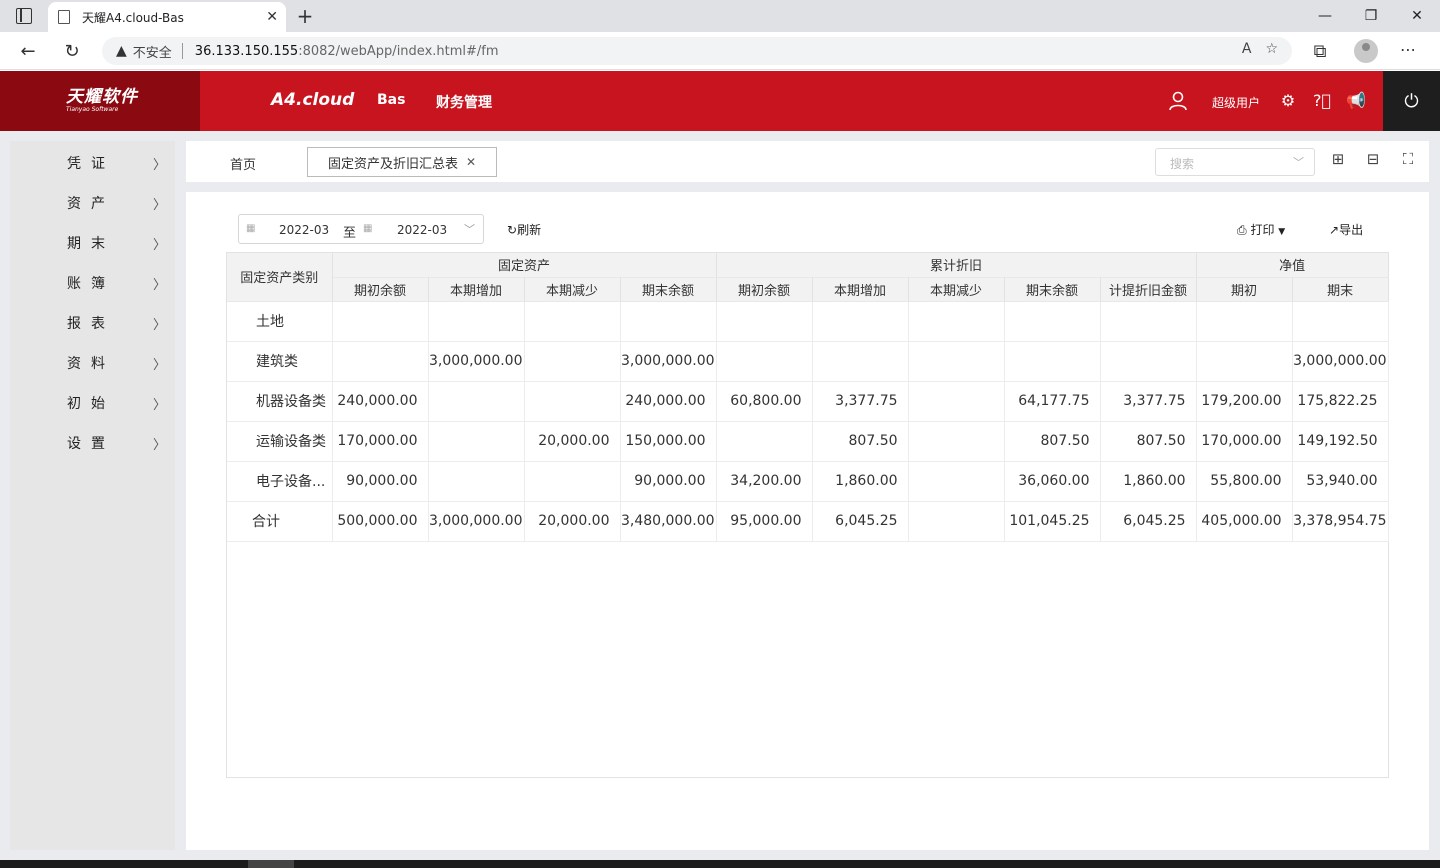 This screenshot has width=1440, height=868. Describe the element at coordinates (1235, 162) in the screenshot. I see `search-select: 搜索 ﹀` at that location.